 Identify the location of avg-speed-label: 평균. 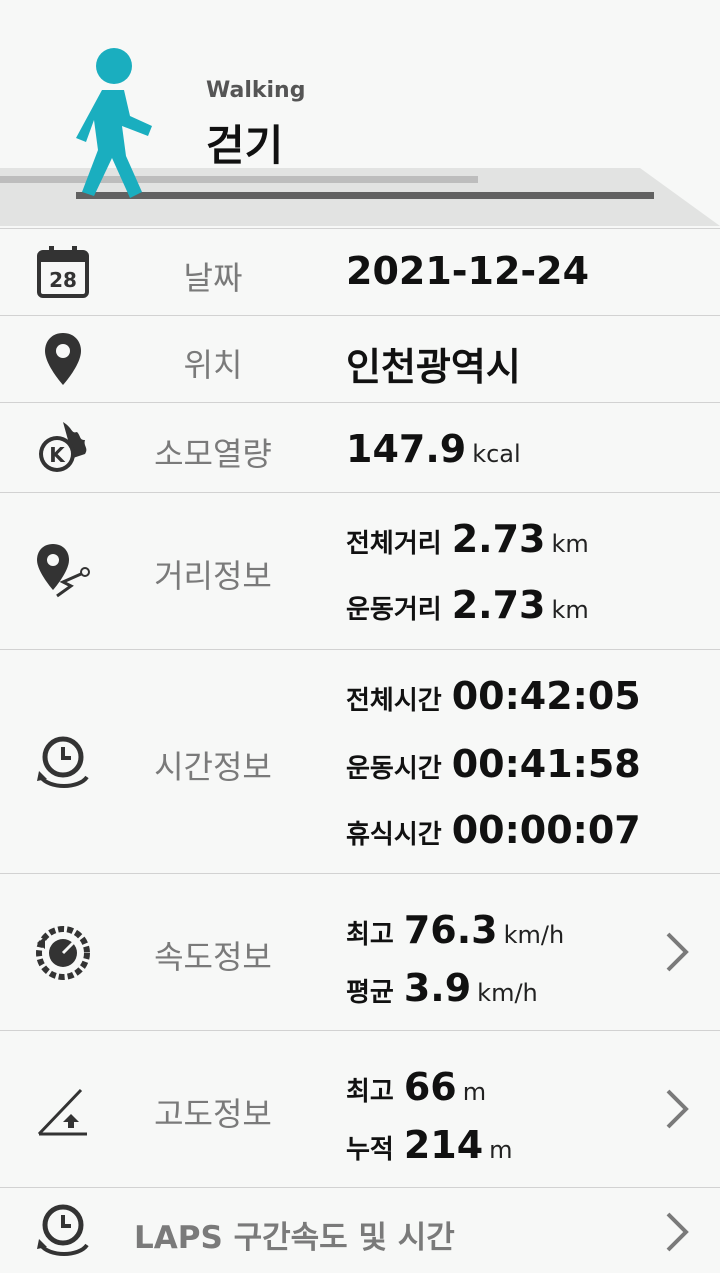
(370, 993).